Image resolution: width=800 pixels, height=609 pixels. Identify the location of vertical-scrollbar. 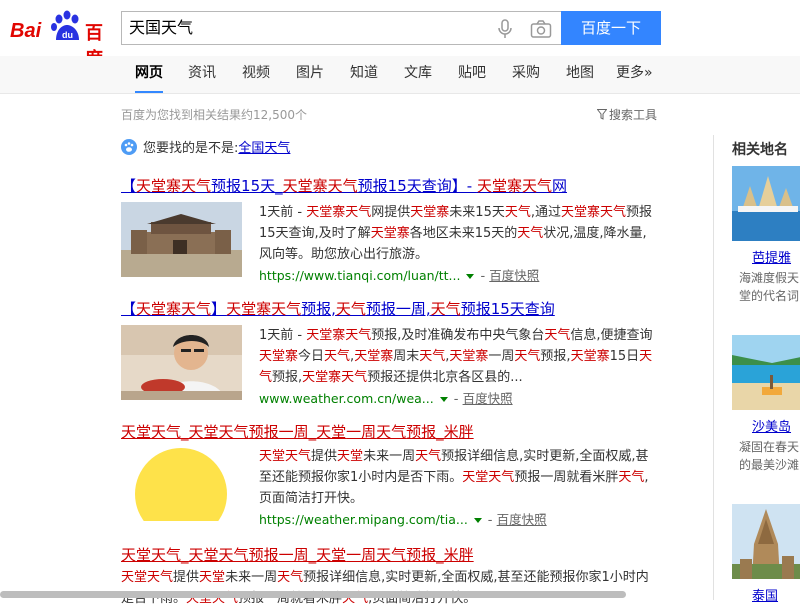
(797, 300).